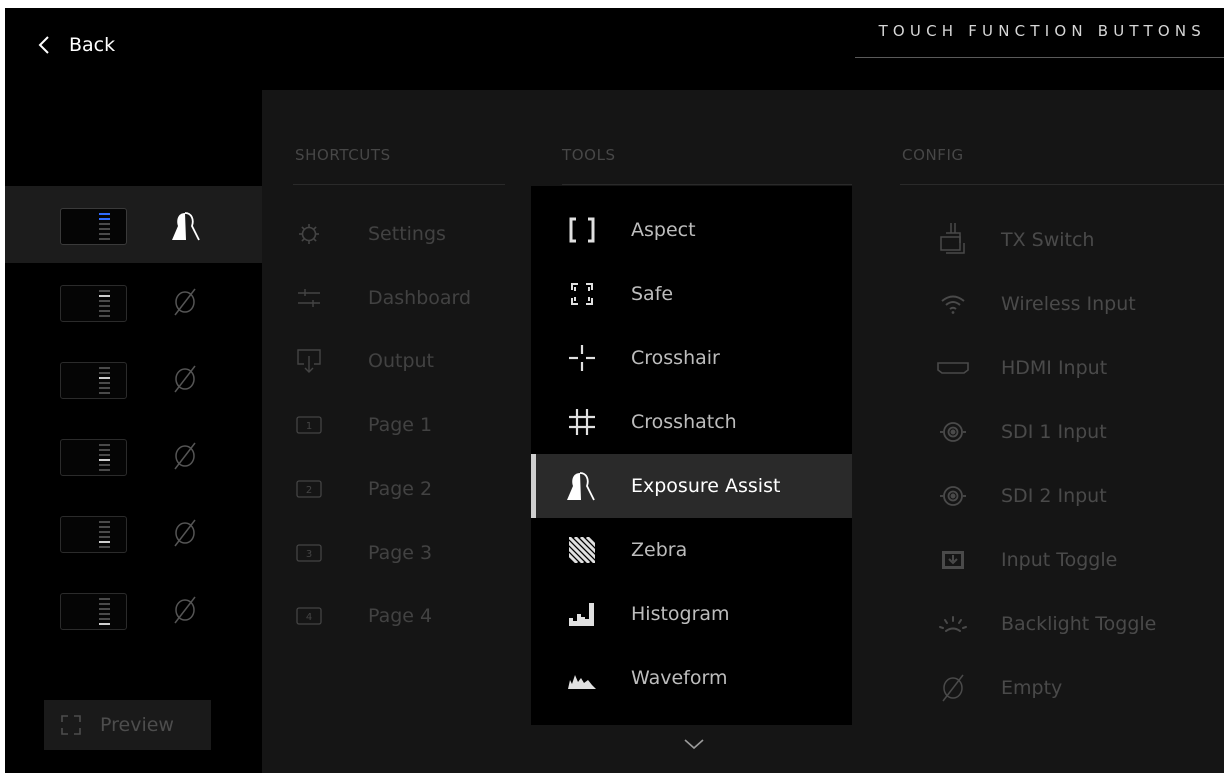  Describe the element at coordinates (953, 368) in the screenshot. I see `hdmi-icon` at that location.